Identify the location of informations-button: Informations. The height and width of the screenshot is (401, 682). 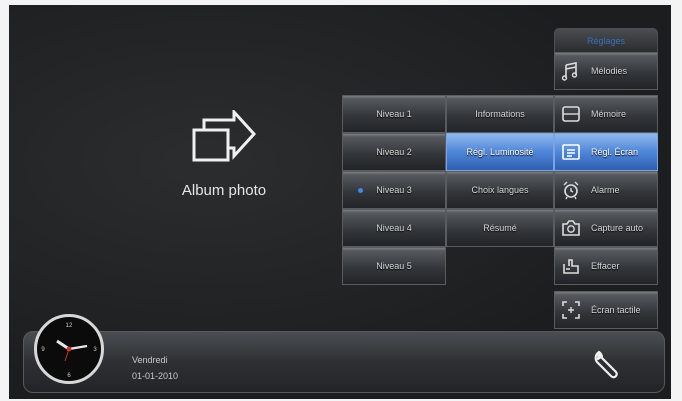
(500, 114).